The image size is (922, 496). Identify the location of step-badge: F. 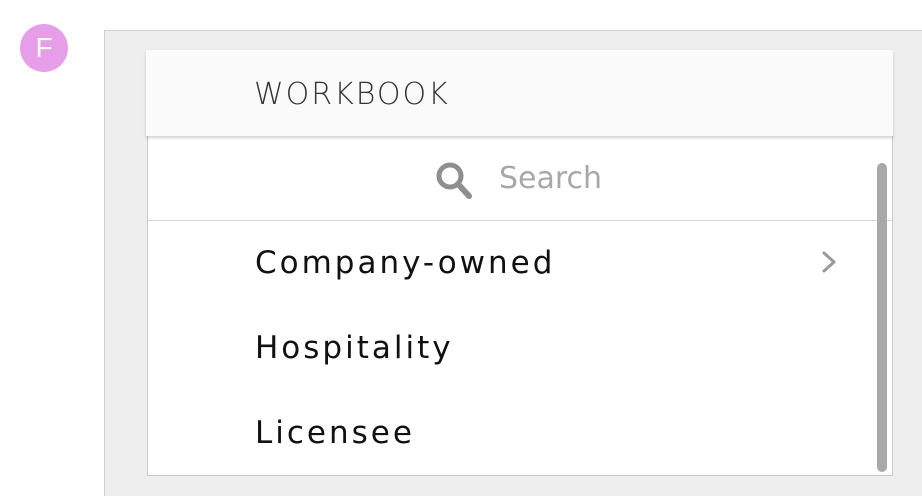
(44, 48).